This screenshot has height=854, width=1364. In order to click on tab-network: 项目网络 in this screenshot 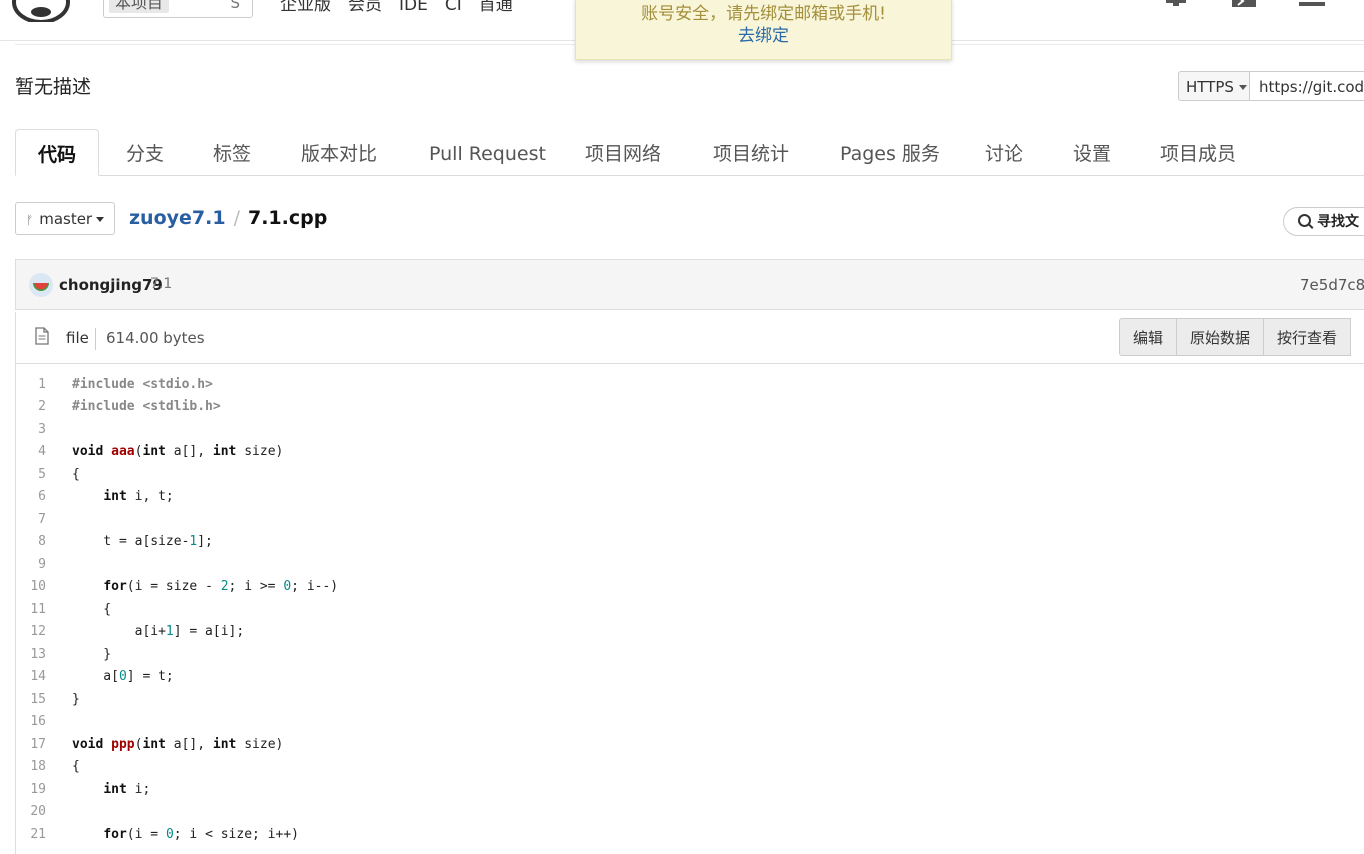, I will do `click(623, 152)`.